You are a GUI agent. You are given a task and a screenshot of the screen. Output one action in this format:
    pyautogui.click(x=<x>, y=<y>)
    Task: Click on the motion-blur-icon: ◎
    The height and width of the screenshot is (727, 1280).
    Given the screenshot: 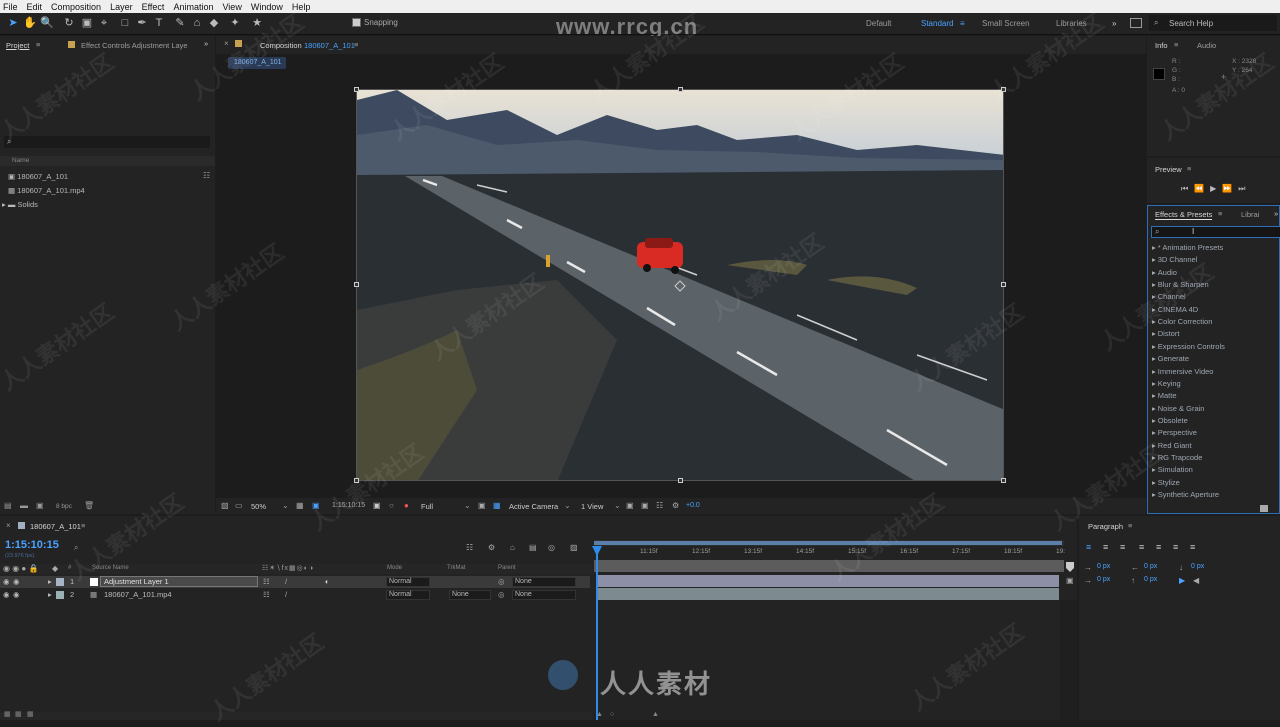 What is the action you would take?
    pyautogui.click(x=551, y=547)
    